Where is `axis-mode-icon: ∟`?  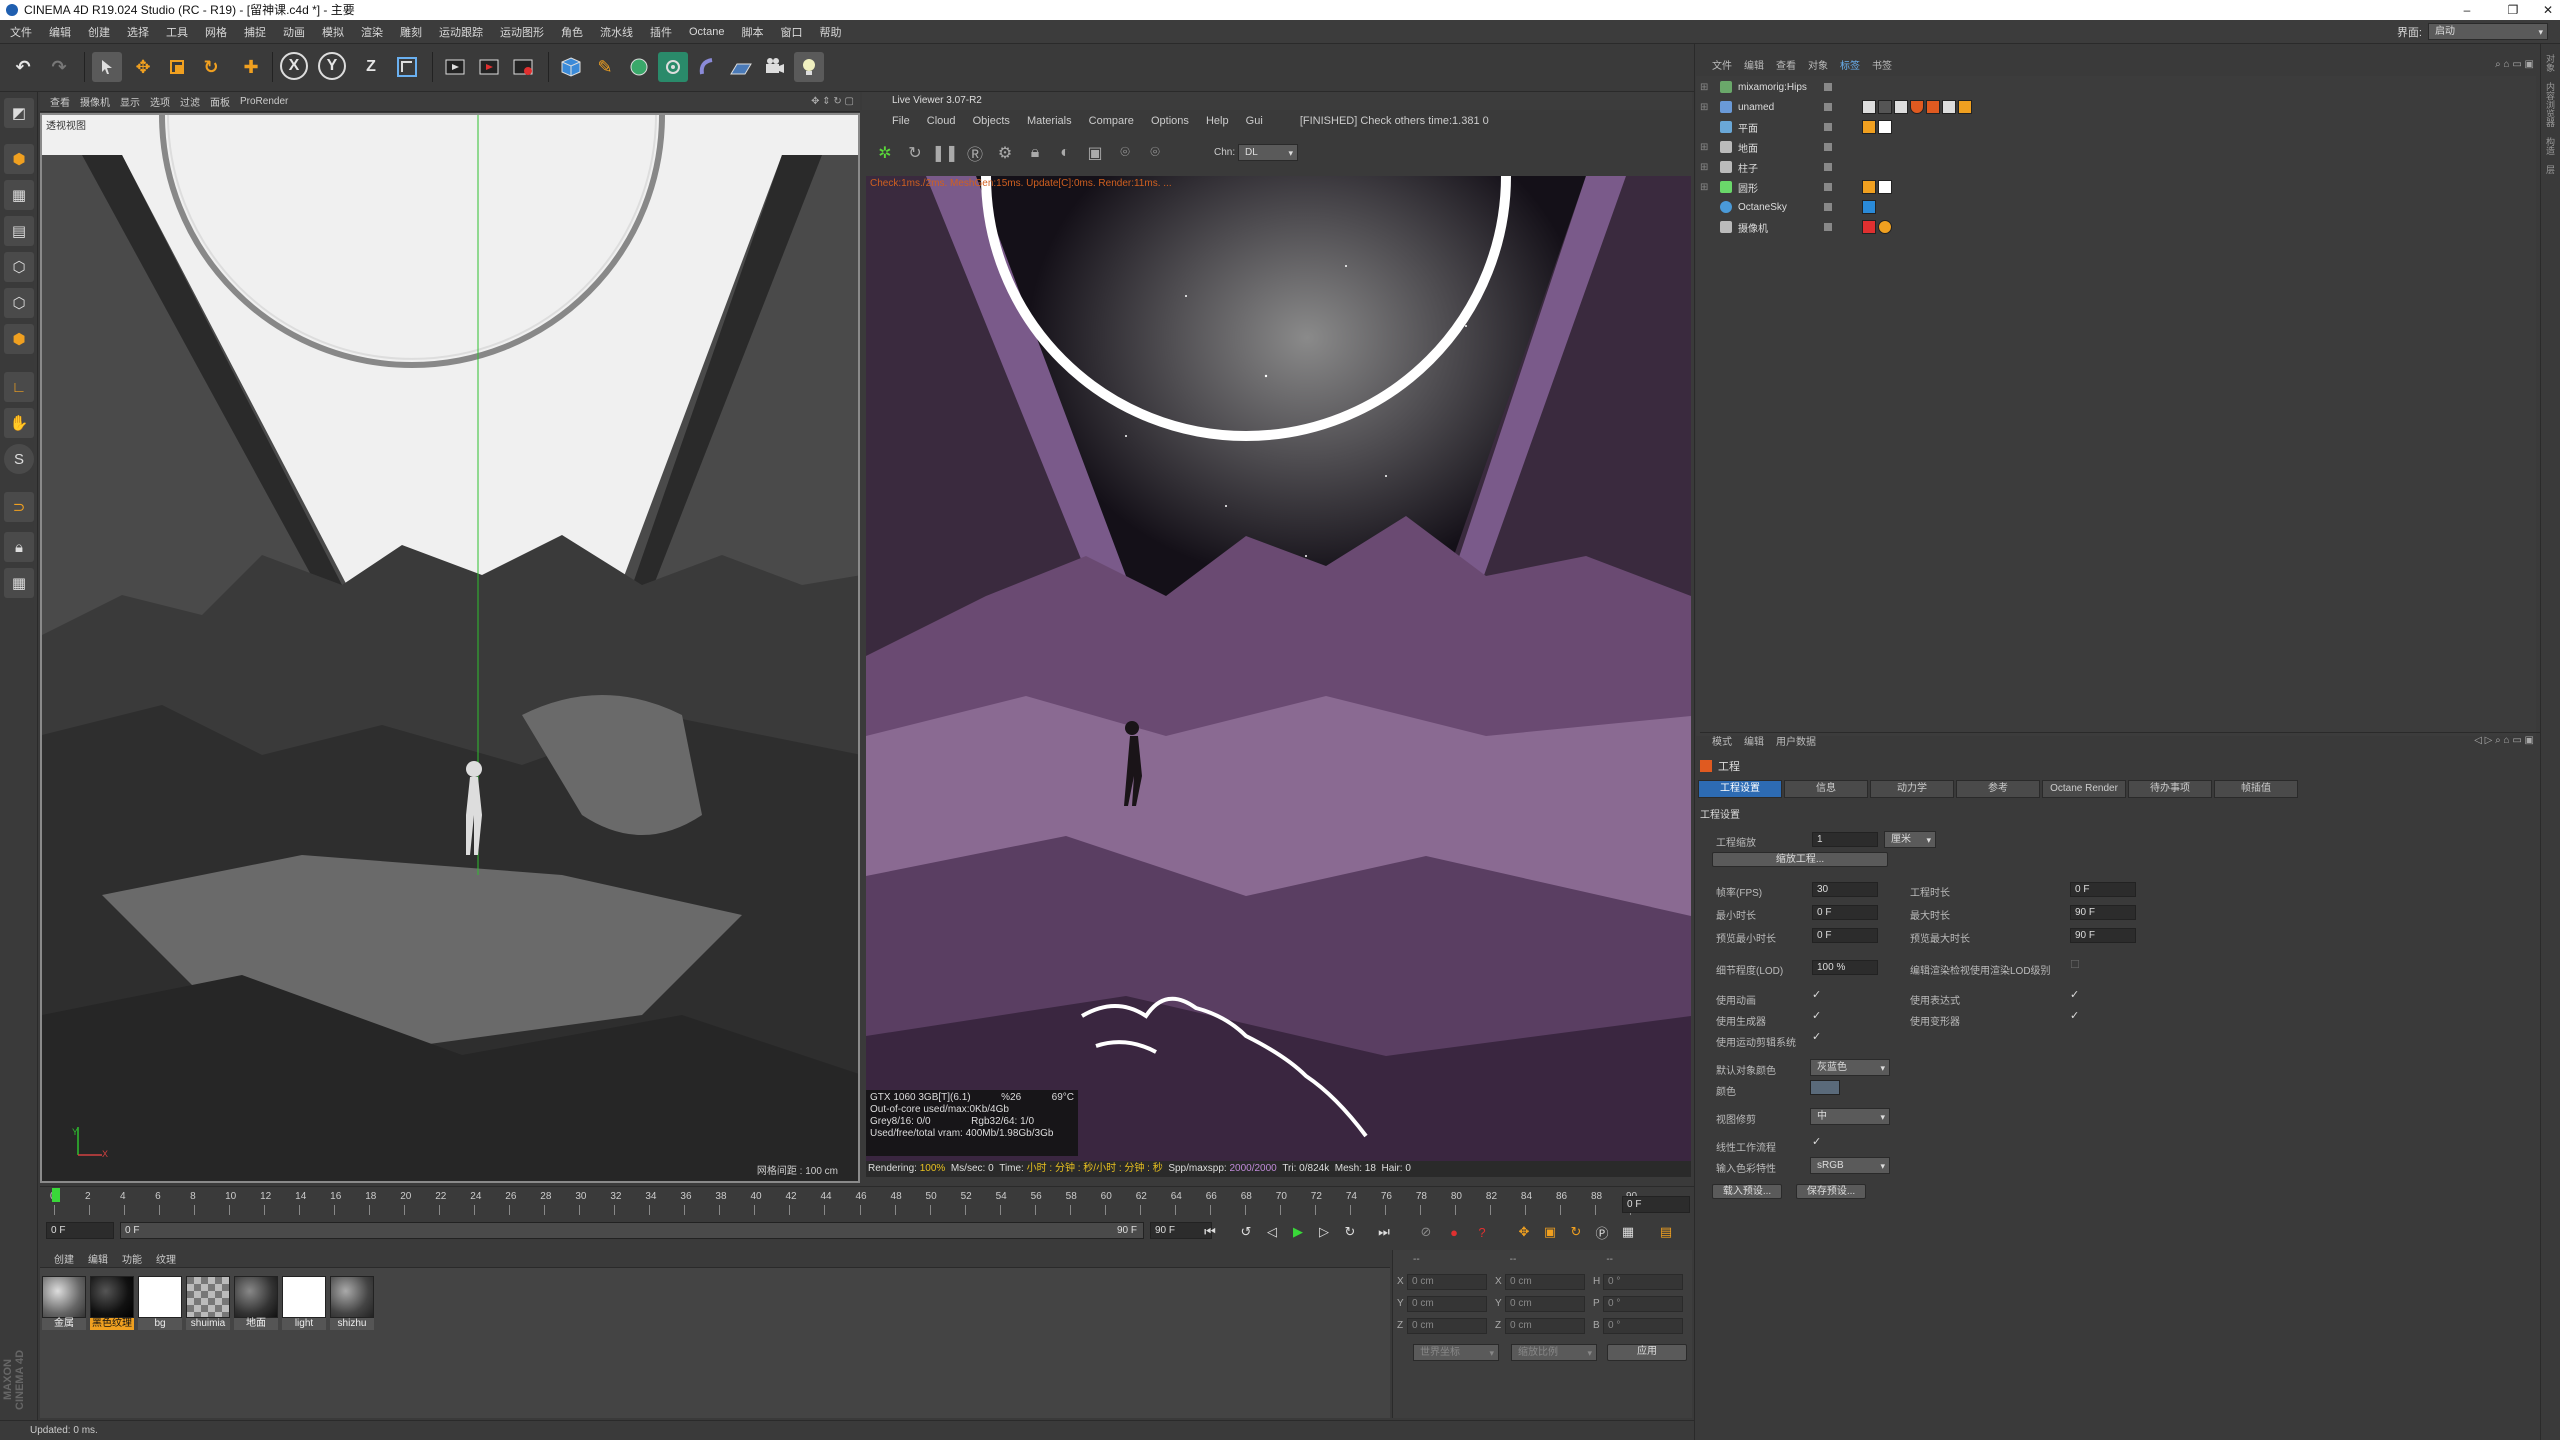
axis-mode-icon: ∟ is located at coordinates (19, 387).